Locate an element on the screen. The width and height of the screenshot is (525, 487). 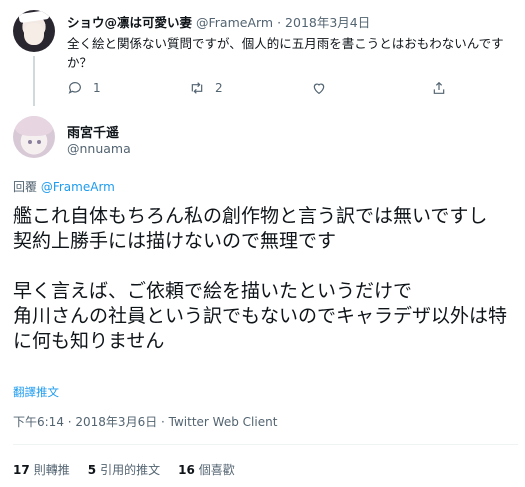
retweets-label: 則轉推 is located at coordinates (51, 470).